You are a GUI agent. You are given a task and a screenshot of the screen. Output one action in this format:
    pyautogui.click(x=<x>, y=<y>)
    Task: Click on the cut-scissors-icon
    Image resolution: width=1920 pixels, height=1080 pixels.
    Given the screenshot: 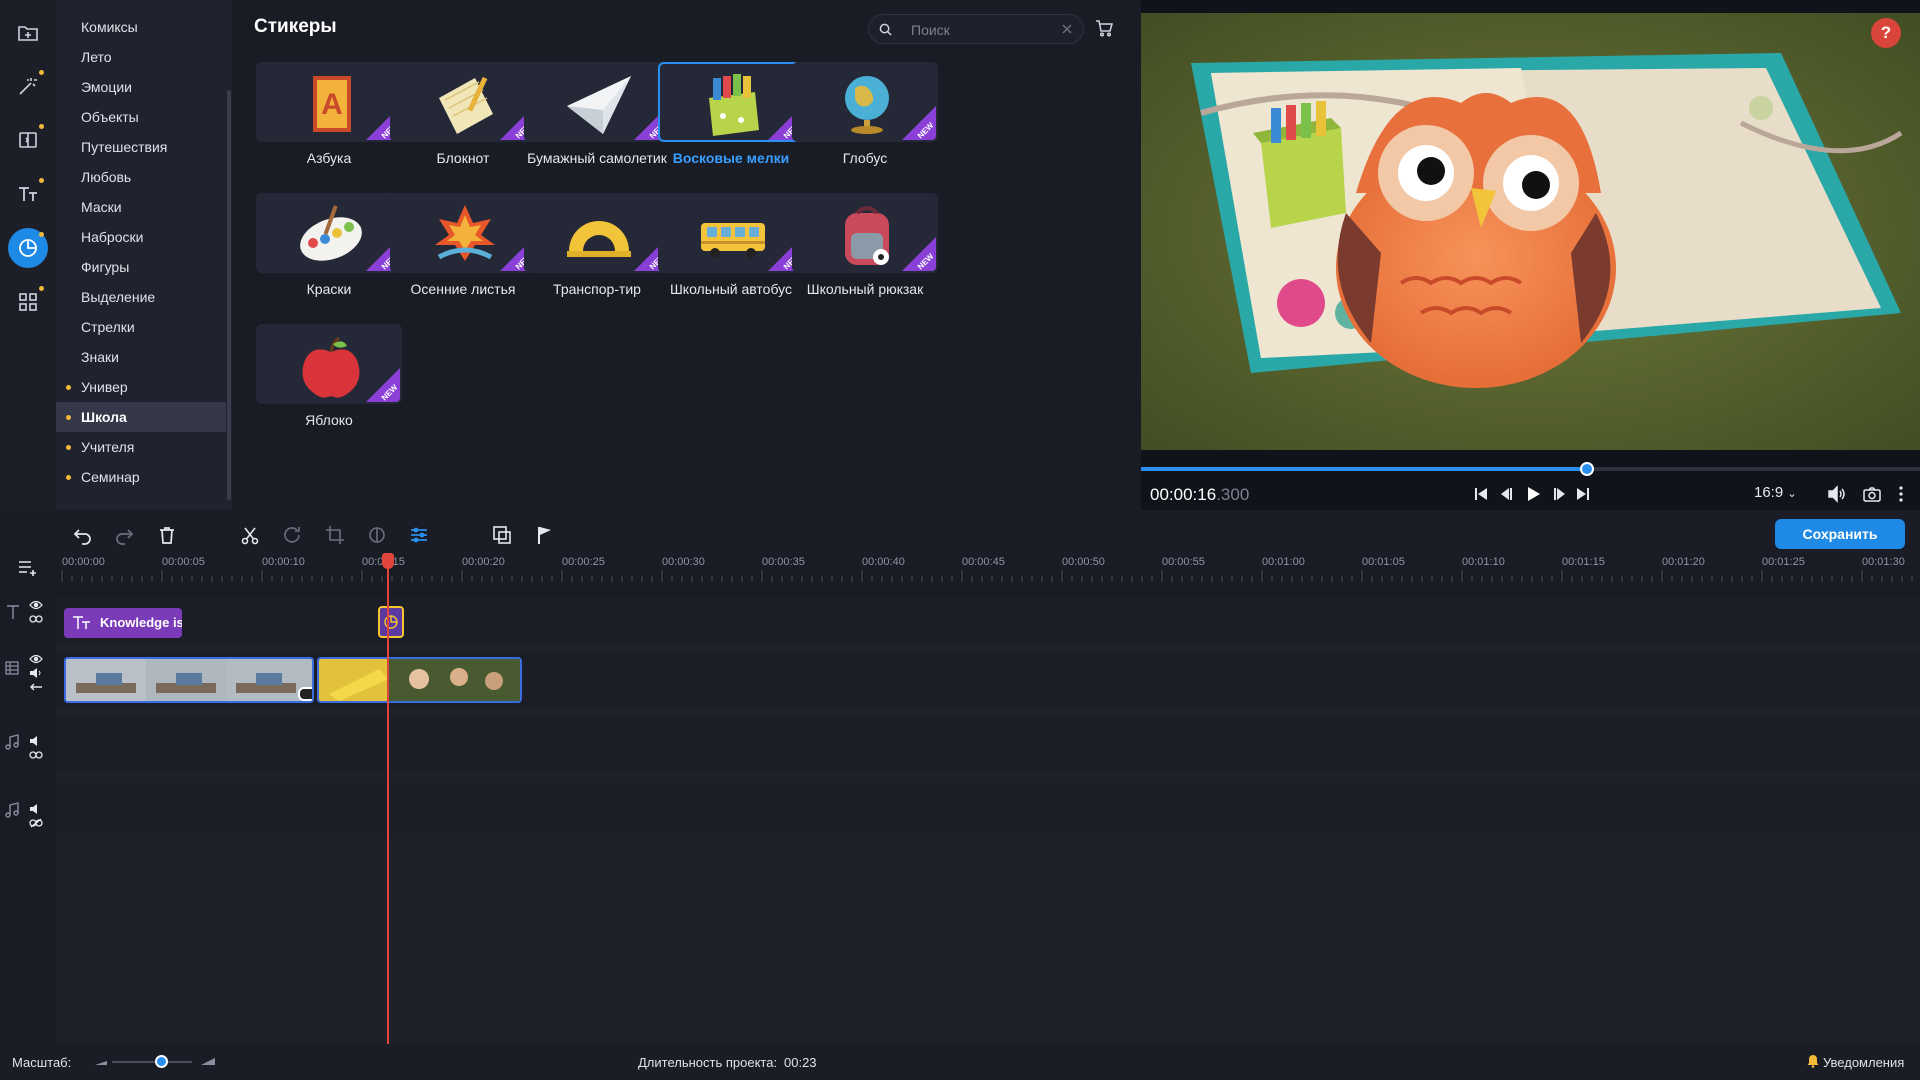 What is the action you would take?
    pyautogui.click(x=250, y=535)
    